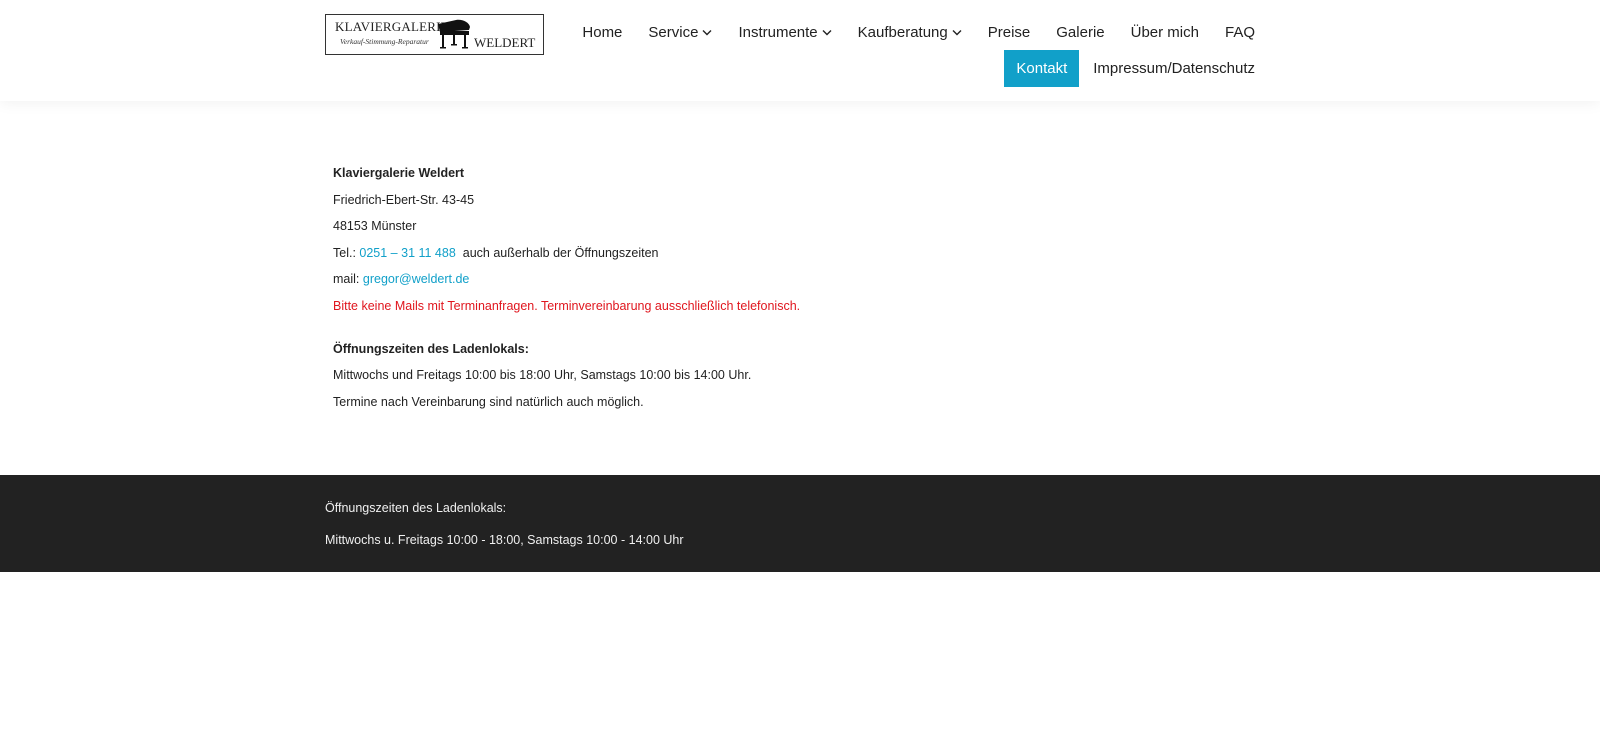 This screenshot has height=730, width=1600. Describe the element at coordinates (416, 508) in the screenshot. I see `footer-hours-title: Öffnungszeiten des Ladenlokals:` at that location.